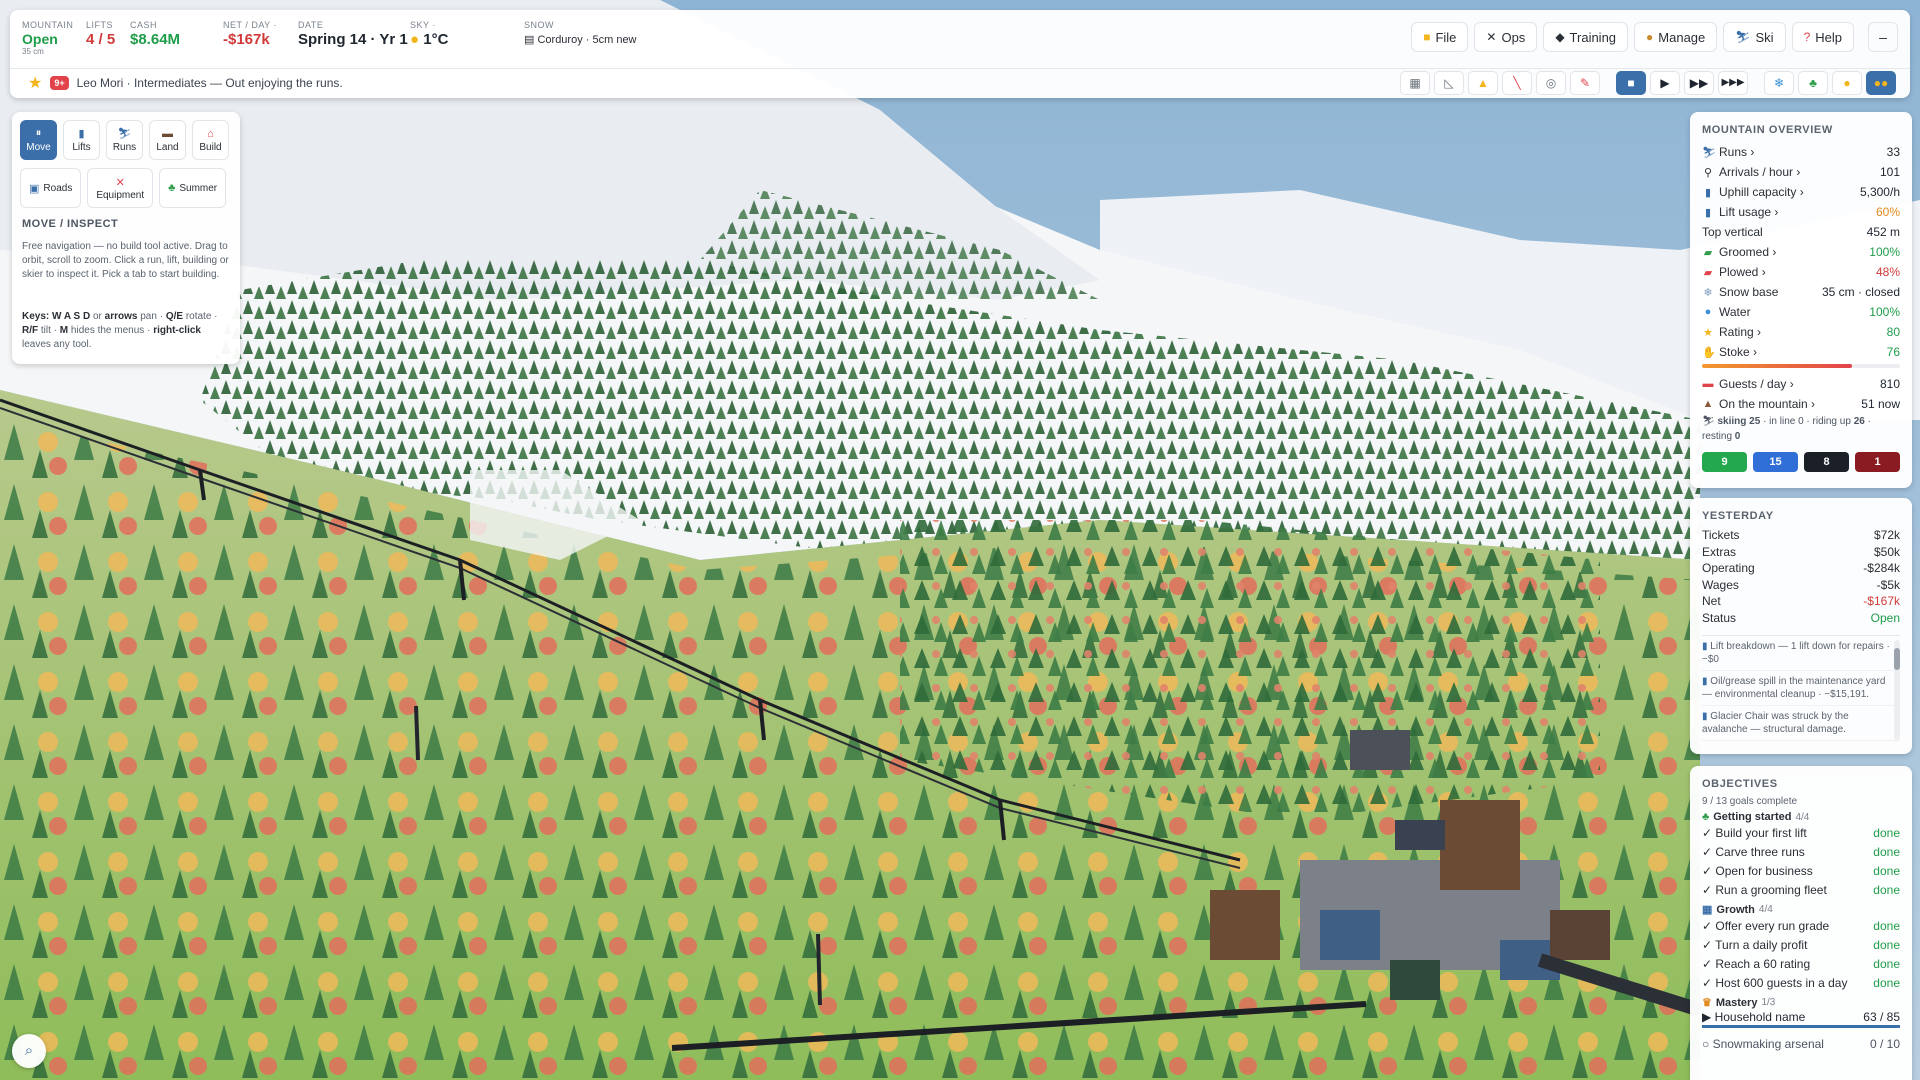 The image size is (1920, 1080). I want to click on tab-runs: ⛷ Runs, so click(124, 140).